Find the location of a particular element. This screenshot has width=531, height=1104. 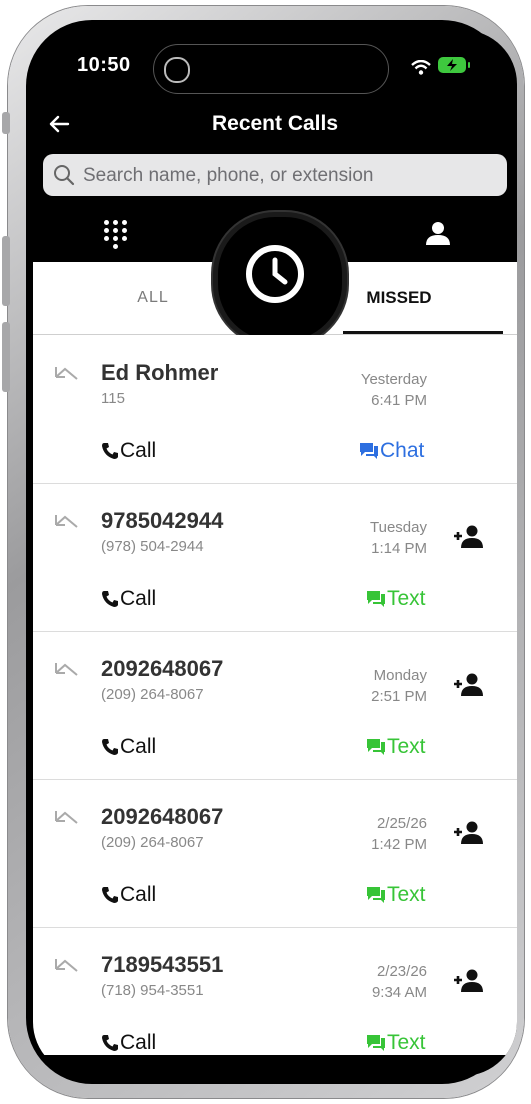

person-icon is located at coordinates (438, 233).